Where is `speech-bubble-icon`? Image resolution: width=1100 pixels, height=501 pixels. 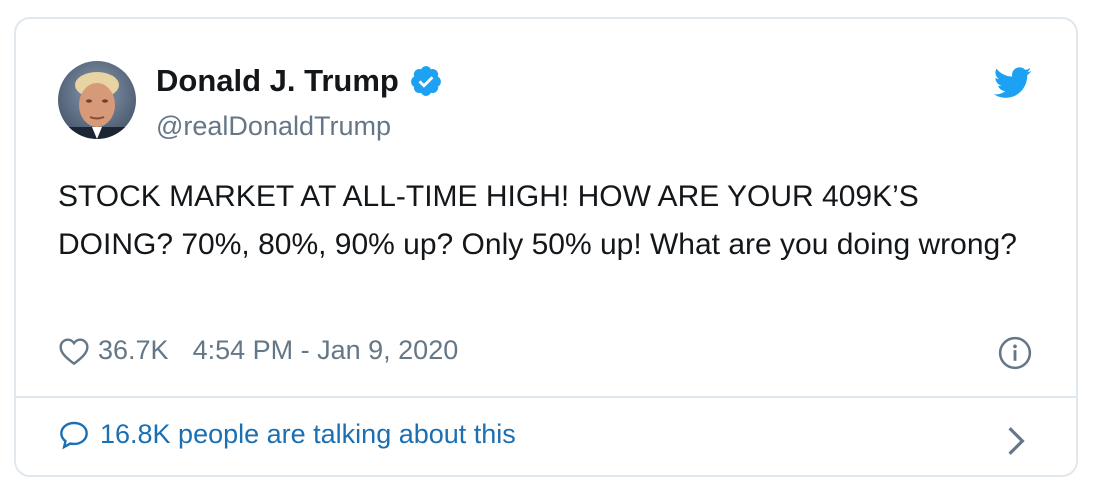
speech-bubble-icon is located at coordinates (74, 435).